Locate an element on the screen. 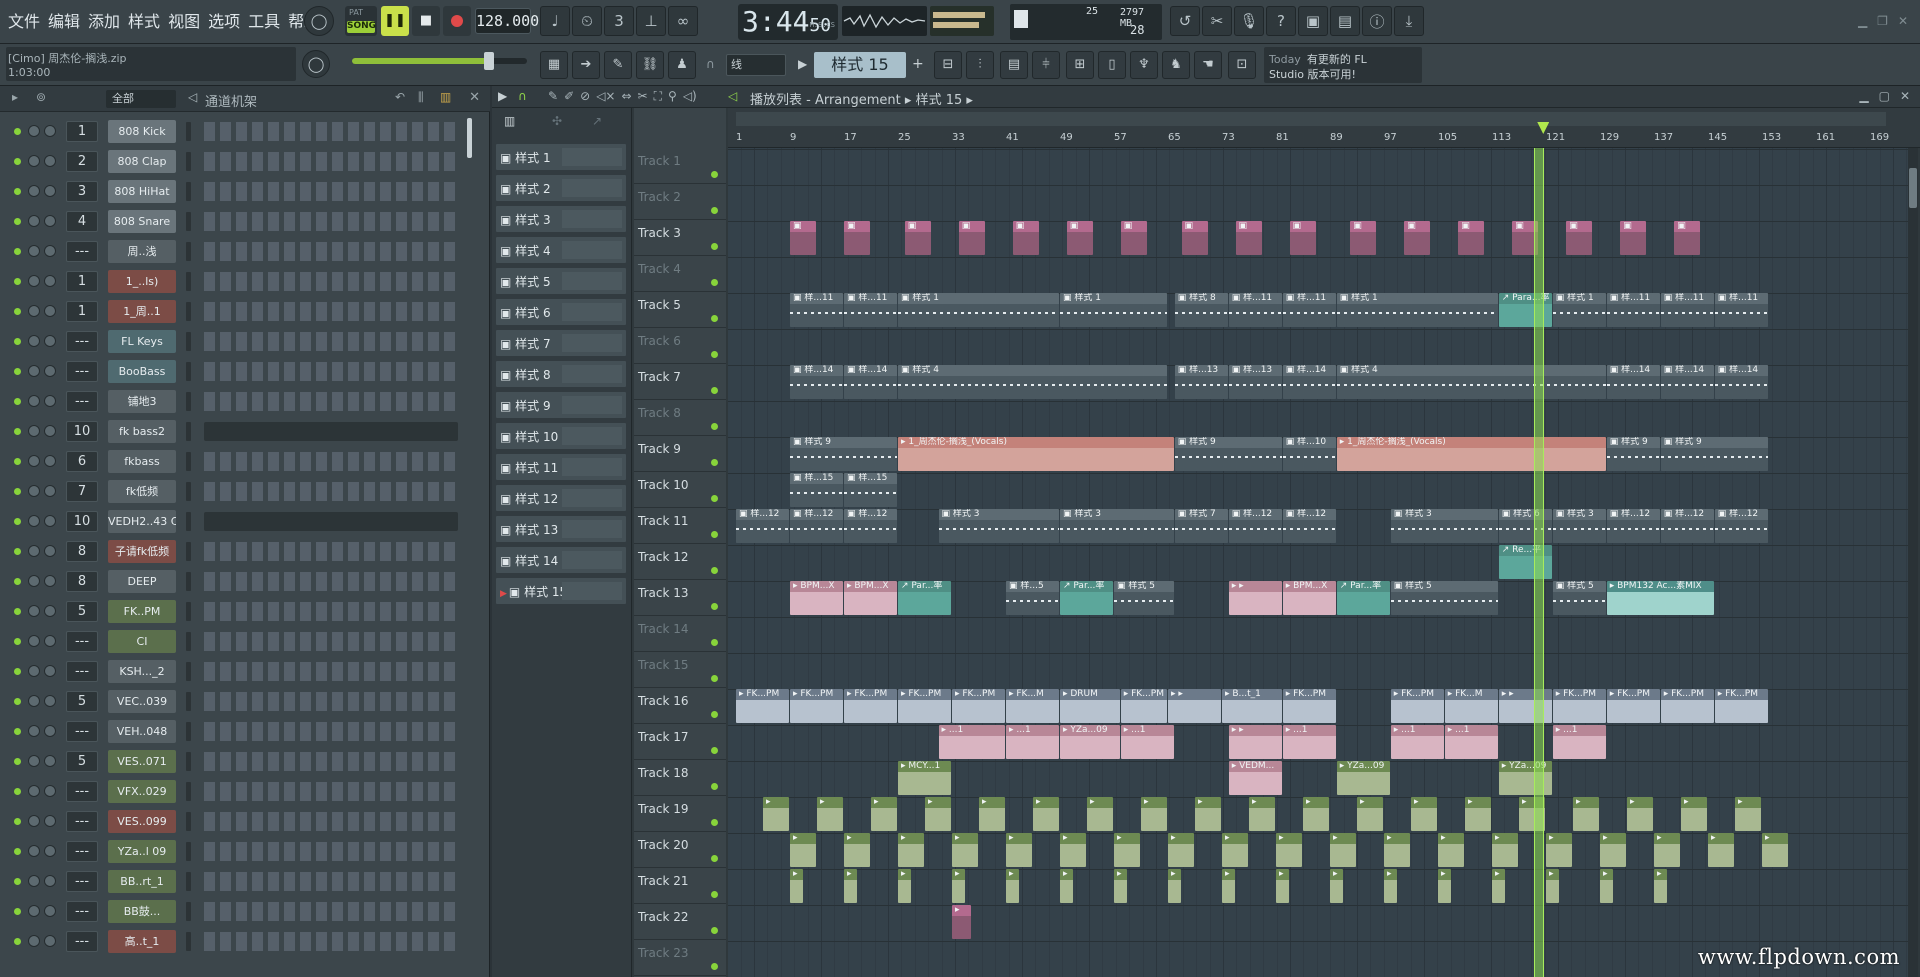 Image resolution: width=1920 pixels, height=977 pixels. pattern-picker-item: ▣ 样式 7 is located at coordinates (561, 343).